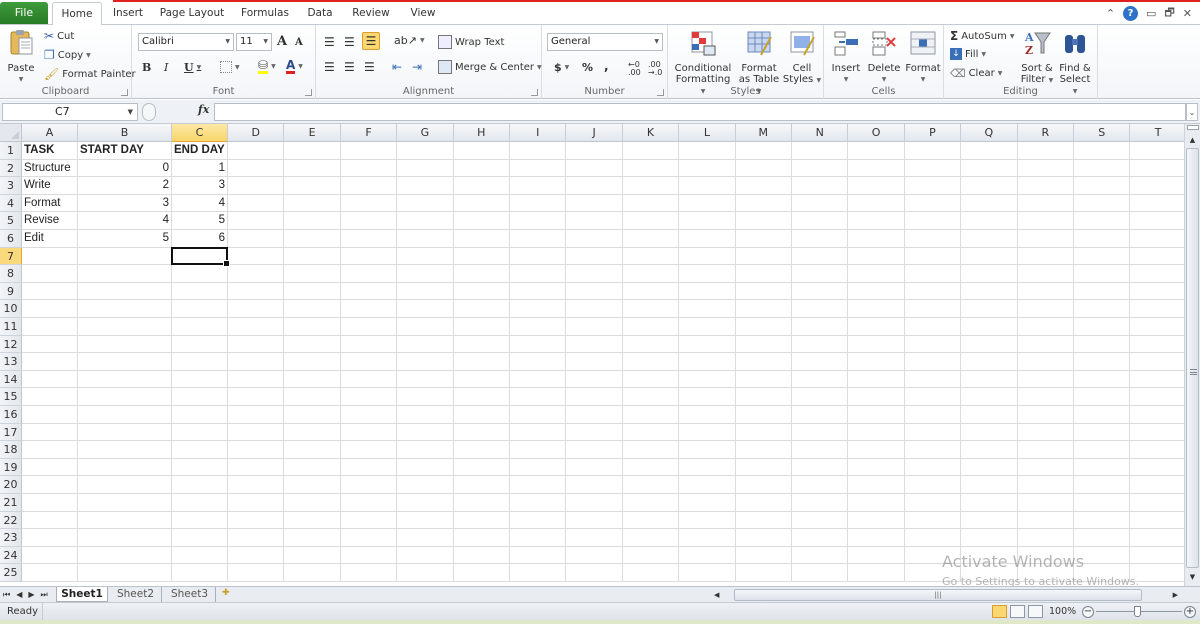 The image size is (1200, 624). What do you see at coordinates (124, 168) in the screenshot?
I see `cell-b2: 0` at bounding box center [124, 168].